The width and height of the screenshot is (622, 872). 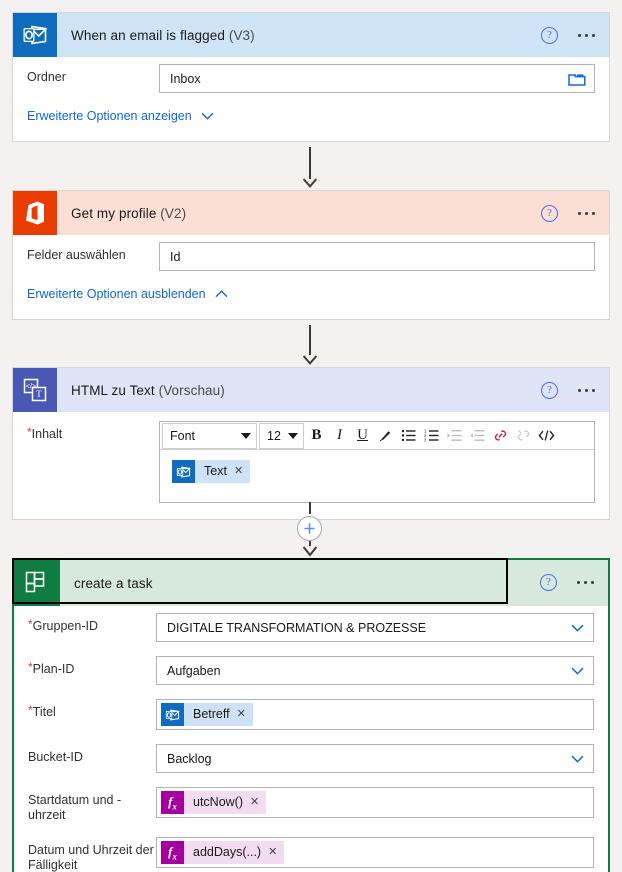 What do you see at coordinates (500, 436) in the screenshot?
I see `insert-link-icon` at bounding box center [500, 436].